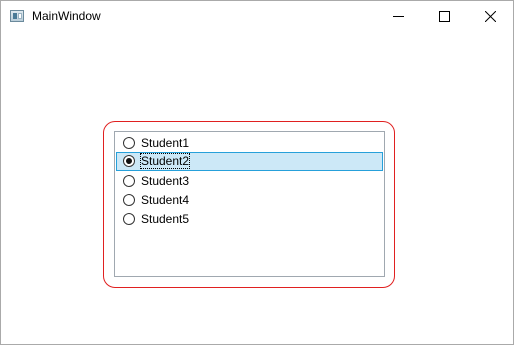 The width and height of the screenshot is (514, 345). I want to click on list-item-student1: Student1, so click(249, 143).